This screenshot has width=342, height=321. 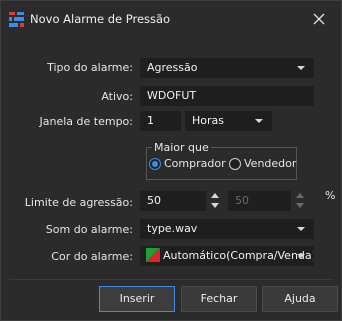 I want to click on percent-spinner, so click(x=300, y=201).